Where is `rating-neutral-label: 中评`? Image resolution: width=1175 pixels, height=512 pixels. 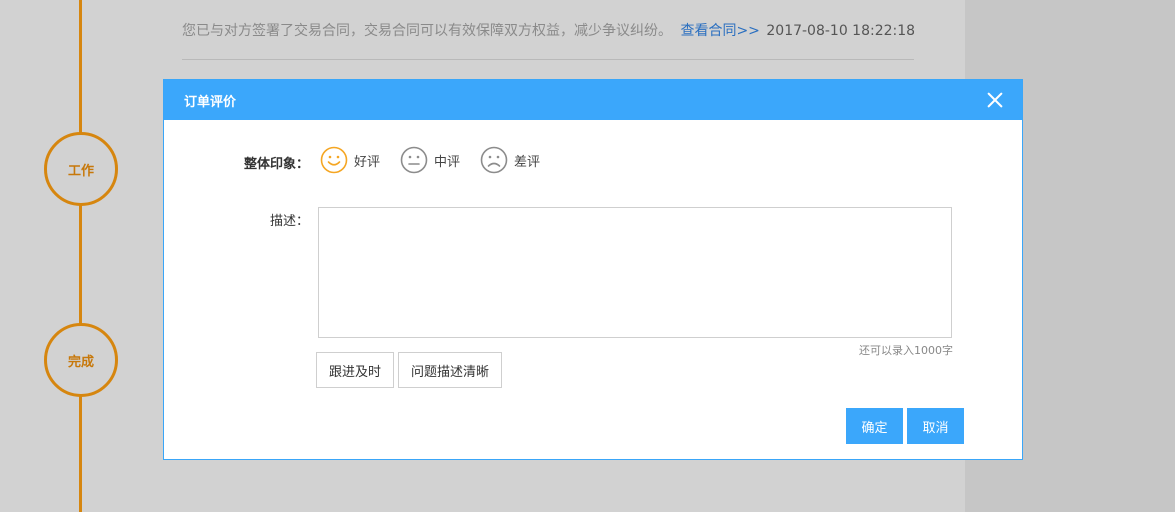
rating-neutral-label: 中评 is located at coordinates (447, 162).